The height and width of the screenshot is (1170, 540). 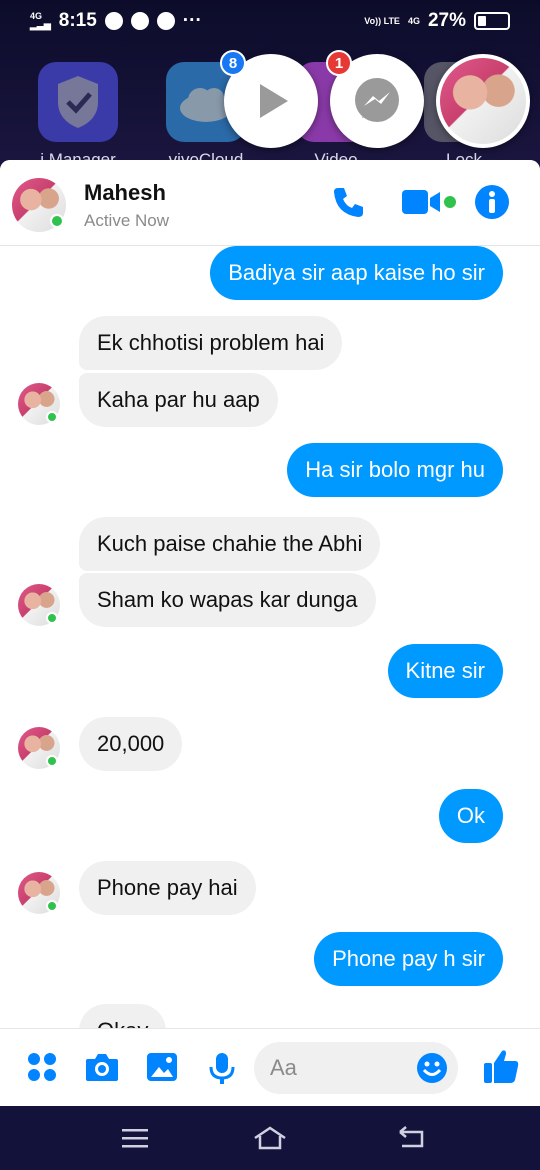 I want to click on avatar, so click(x=483, y=101).